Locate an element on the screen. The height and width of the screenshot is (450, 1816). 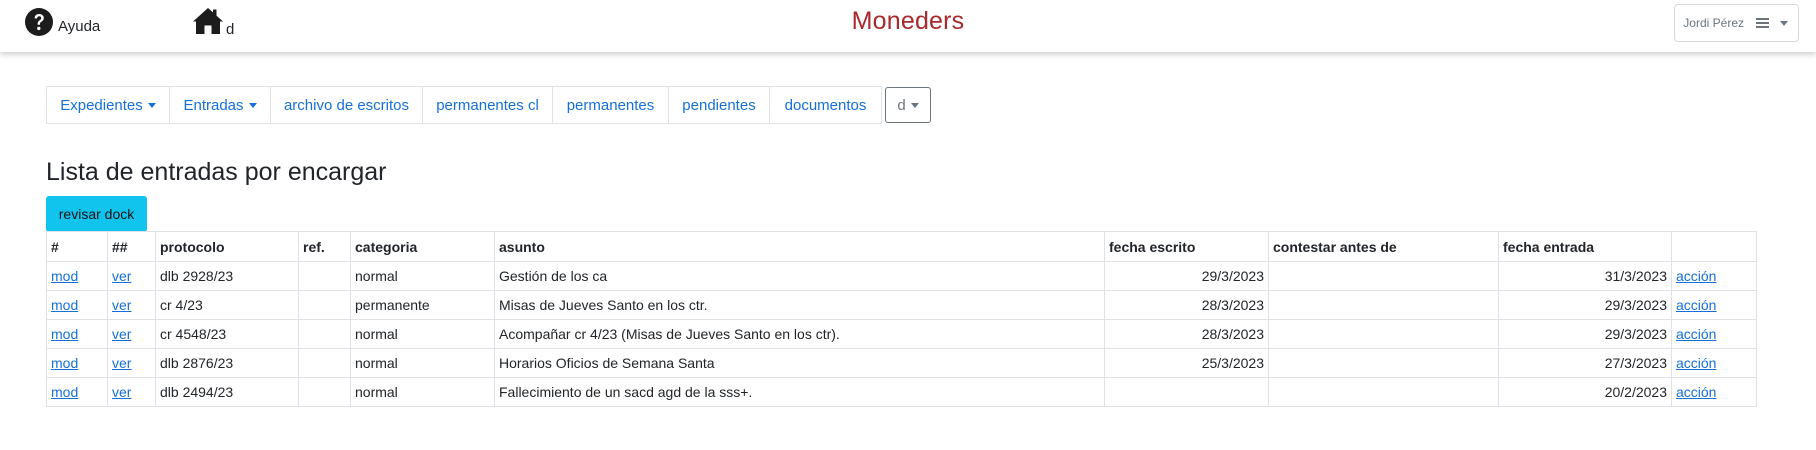
tab-archivo-de-escritos: archivo de escritos is located at coordinates (346, 105).